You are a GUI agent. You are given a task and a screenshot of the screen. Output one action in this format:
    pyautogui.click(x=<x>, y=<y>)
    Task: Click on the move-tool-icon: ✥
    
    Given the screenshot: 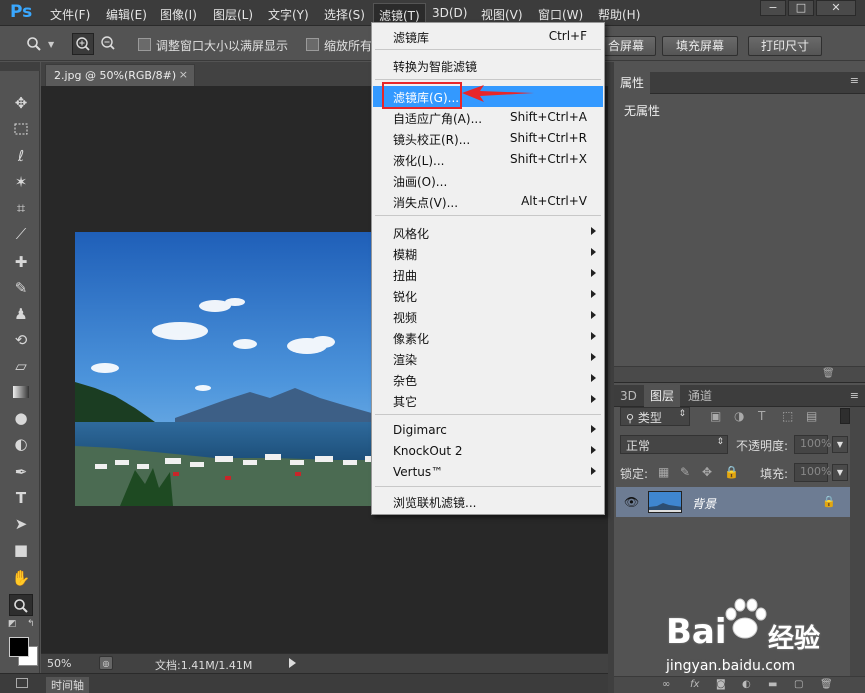 What is the action you would take?
    pyautogui.click(x=21, y=103)
    